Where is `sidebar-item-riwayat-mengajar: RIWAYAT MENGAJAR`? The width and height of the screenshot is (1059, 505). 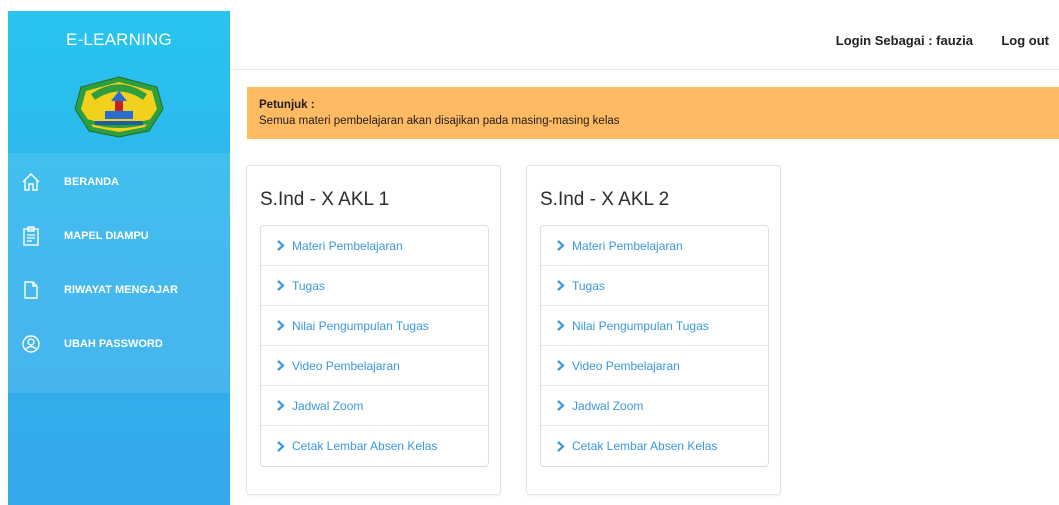
sidebar-item-riwayat-mengajar: RIWAYAT MENGAJAR is located at coordinates (119, 290).